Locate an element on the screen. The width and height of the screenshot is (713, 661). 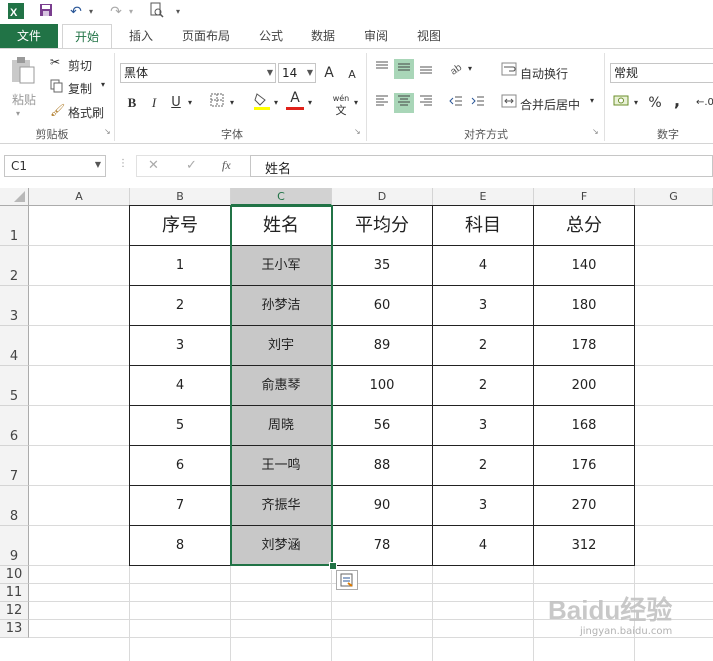
table-cell: 312 is located at coordinates (584, 545).